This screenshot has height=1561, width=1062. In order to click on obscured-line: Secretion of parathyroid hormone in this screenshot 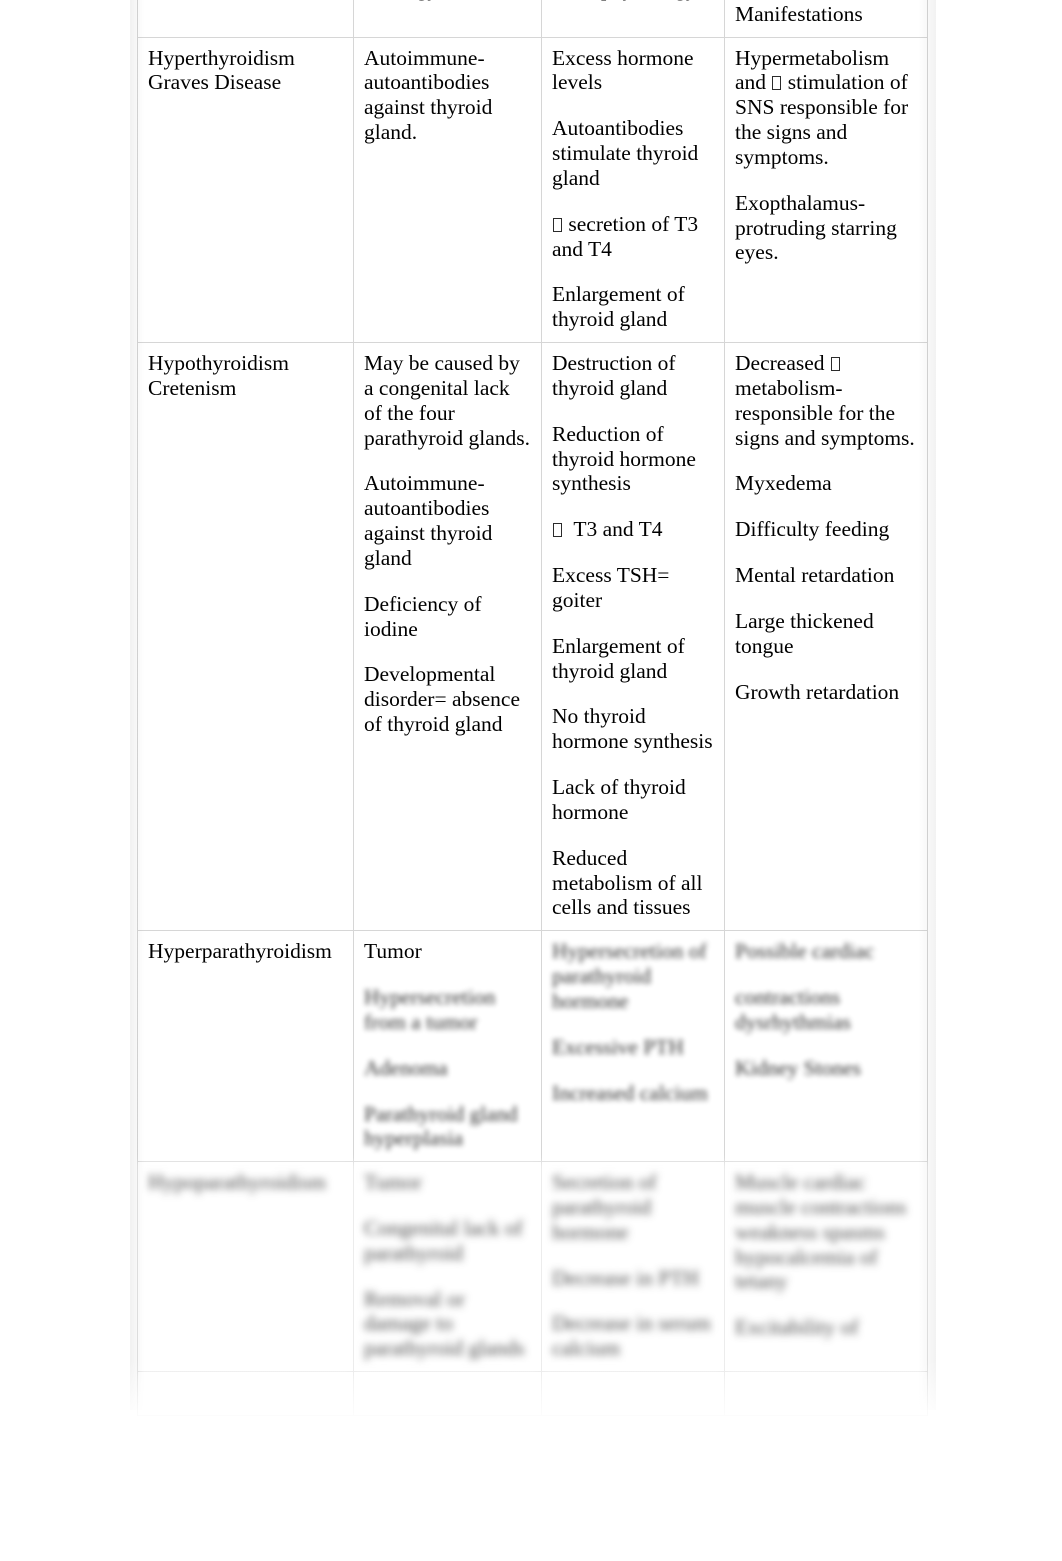, I will do `click(604, 1207)`.